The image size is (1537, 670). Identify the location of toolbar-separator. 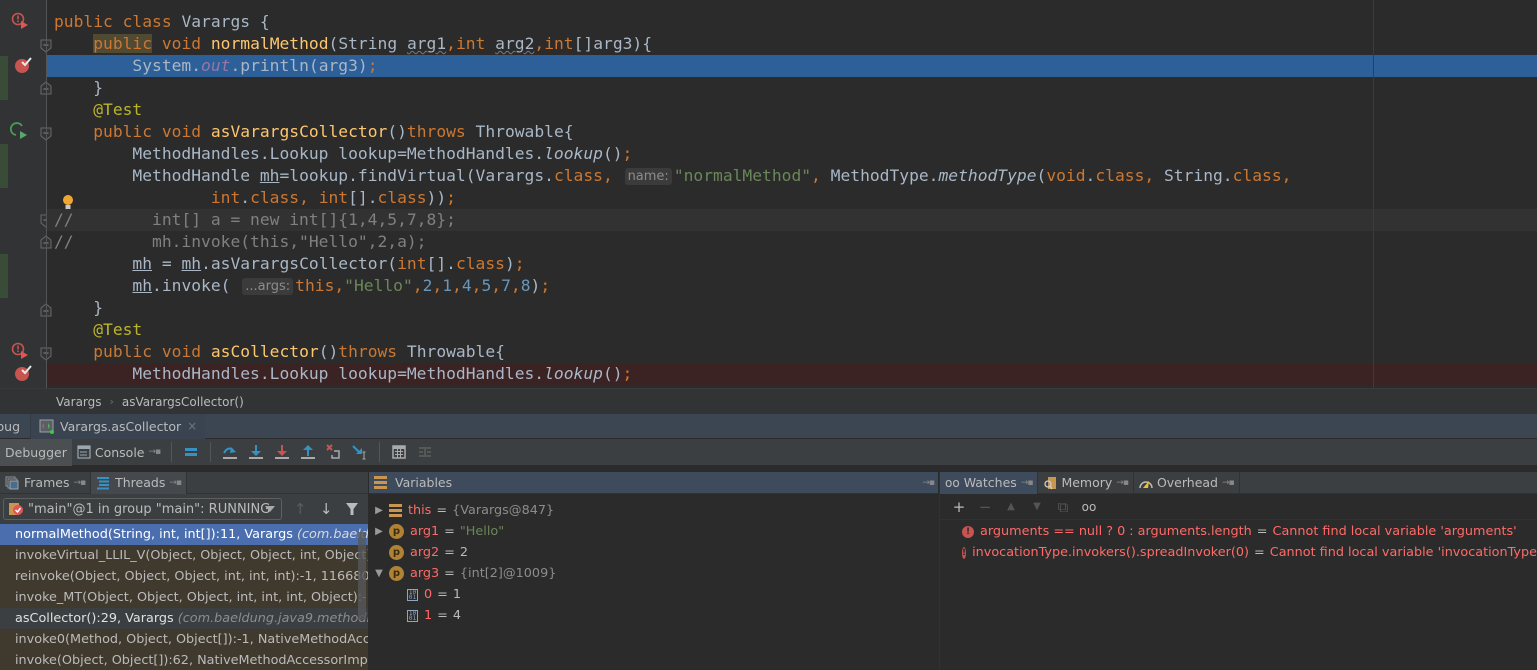
(211, 452).